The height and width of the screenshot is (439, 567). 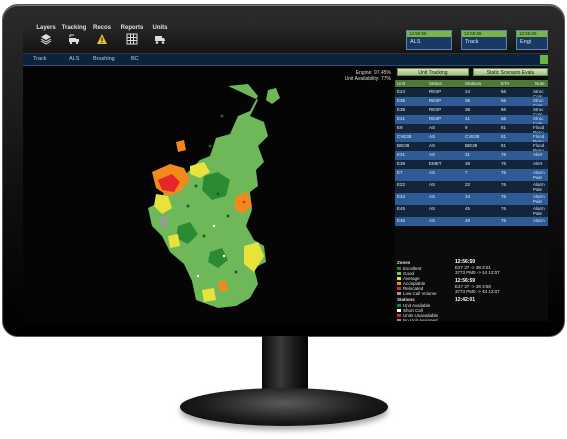 What do you see at coordinates (468, 184) in the screenshot?
I see `station-cell: 22` at bounding box center [468, 184].